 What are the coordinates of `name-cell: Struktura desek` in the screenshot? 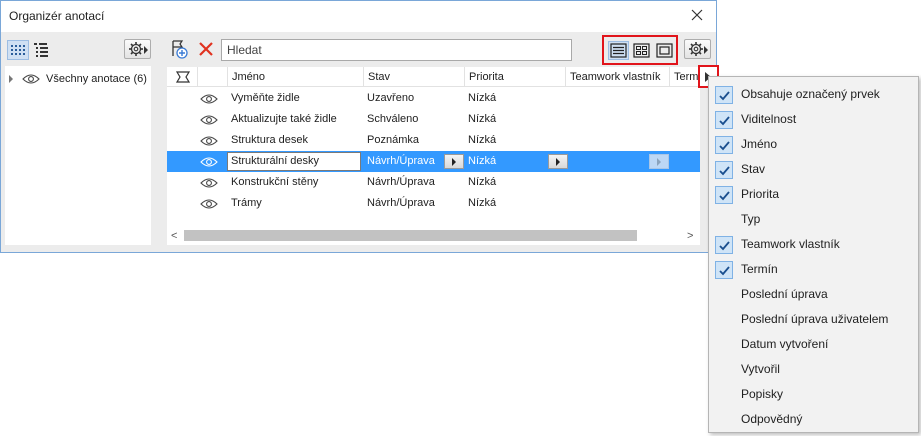 It's located at (295, 140).